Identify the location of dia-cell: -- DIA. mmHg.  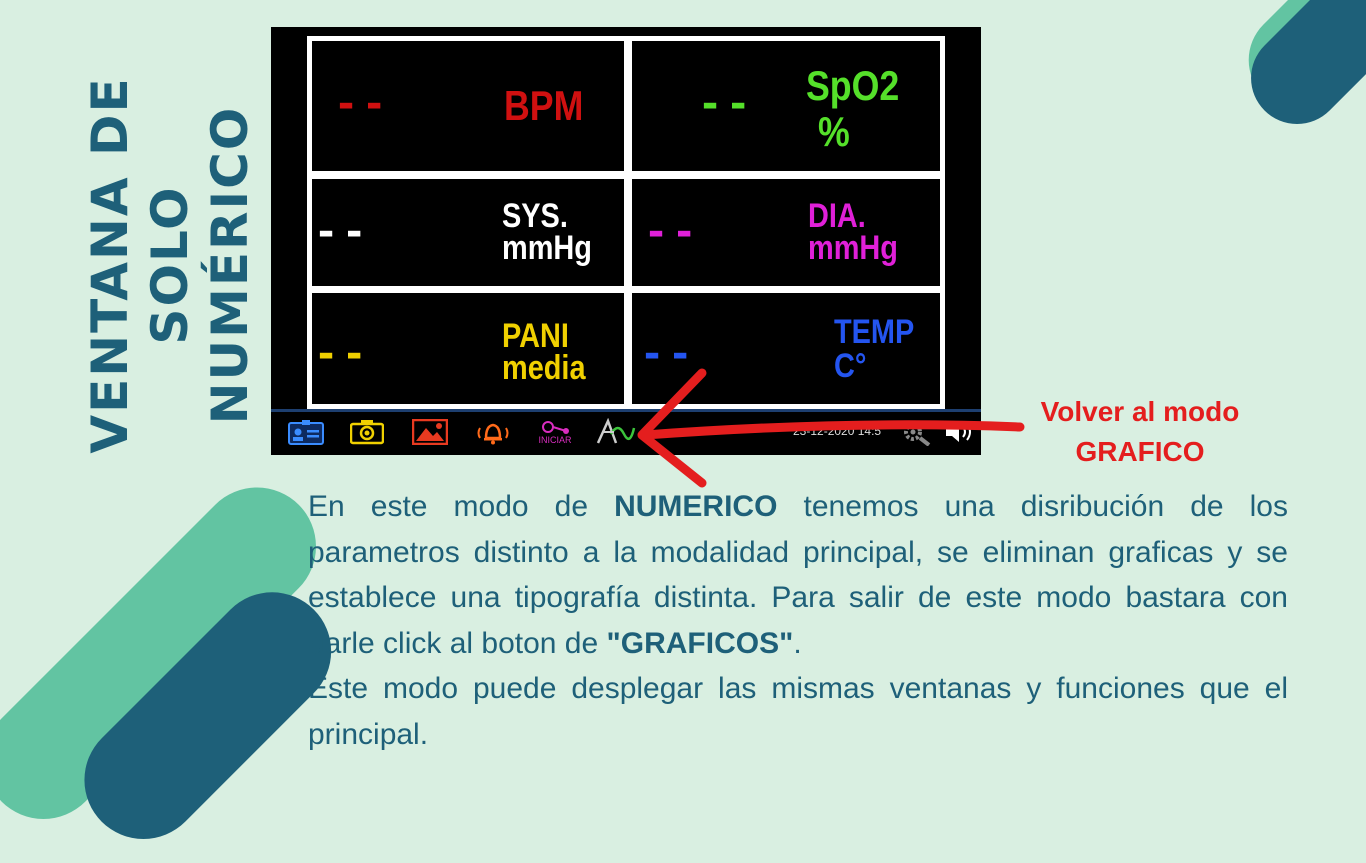
(786, 232).